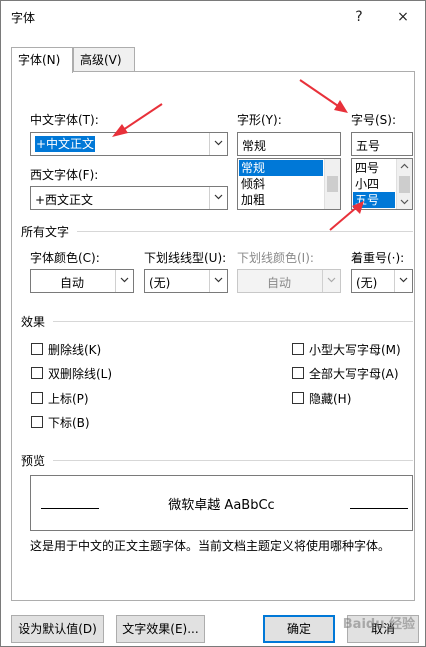 This screenshot has height=647, width=426. Describe the element at coordinates (299, 629) in the screenshot. I see `ok-button: 确定` at that location.